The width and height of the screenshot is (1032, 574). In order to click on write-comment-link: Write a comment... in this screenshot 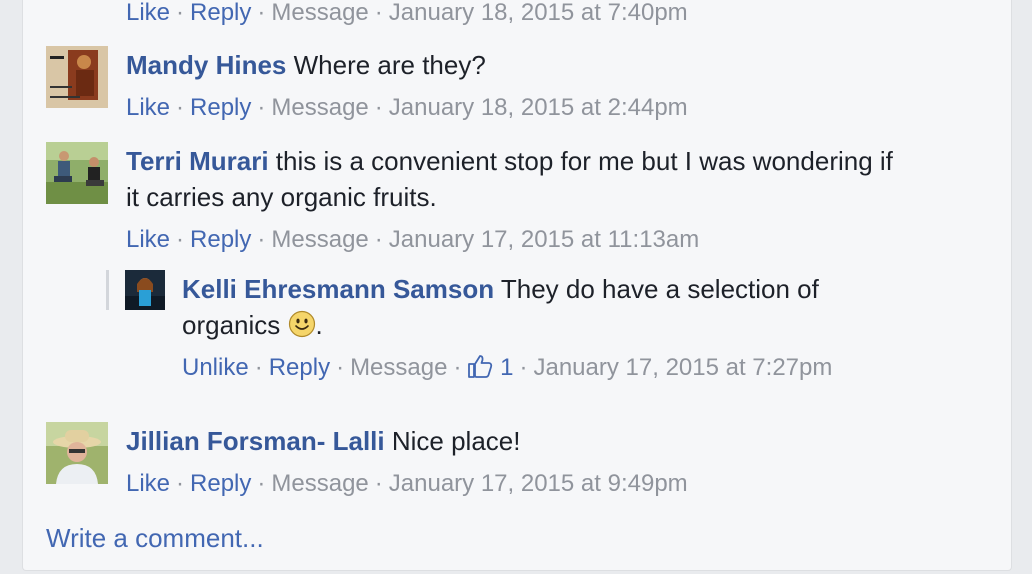, I will do `click(155, 538)`.